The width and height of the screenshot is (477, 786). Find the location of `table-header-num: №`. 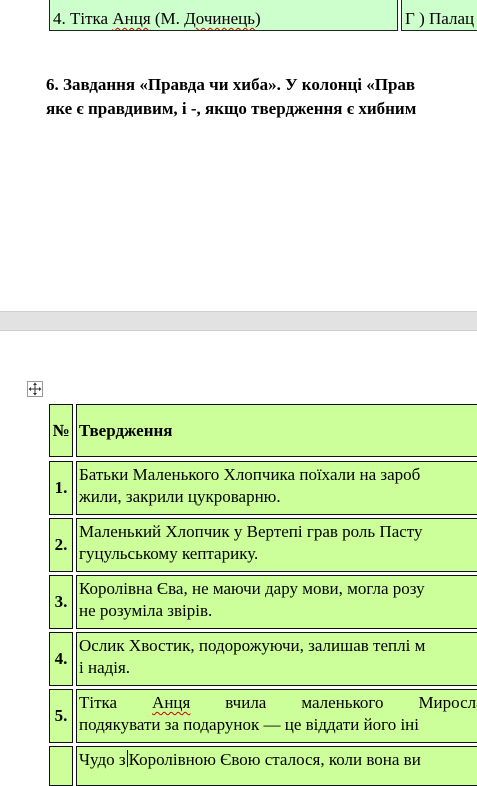

table-header-num: № is located at coordinates (61, 430).